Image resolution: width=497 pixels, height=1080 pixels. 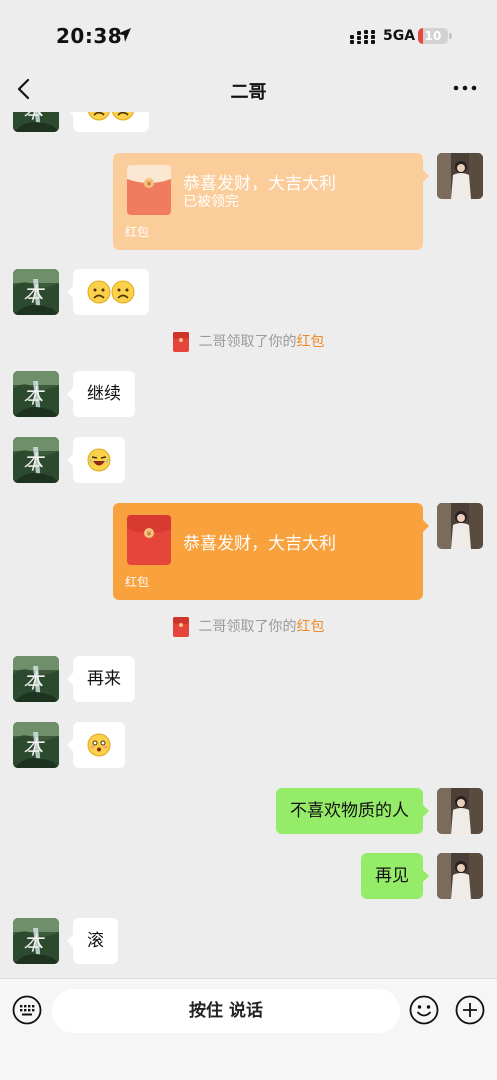 I want to click on emoji-laugh-icon, so click(x=99, y=460).